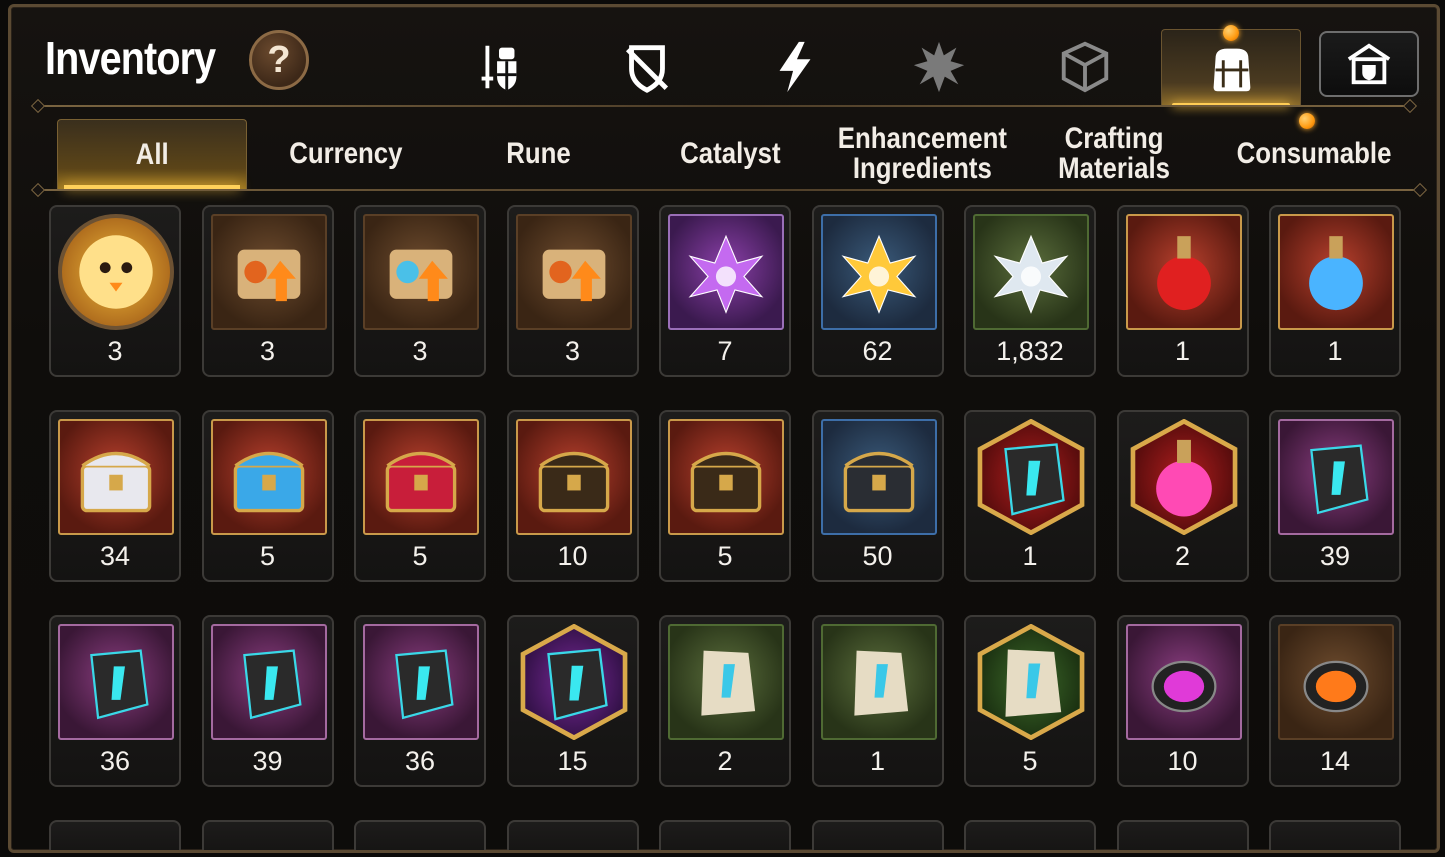  I want to click on white-chest-icon, so click(116, 477).